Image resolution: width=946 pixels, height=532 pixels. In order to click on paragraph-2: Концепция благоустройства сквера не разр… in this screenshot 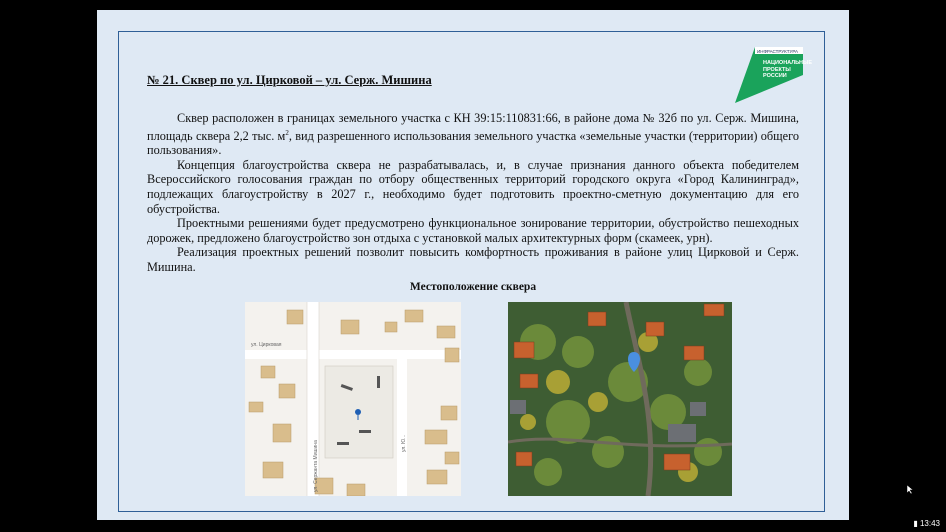, I will do `click(473, 186)`.